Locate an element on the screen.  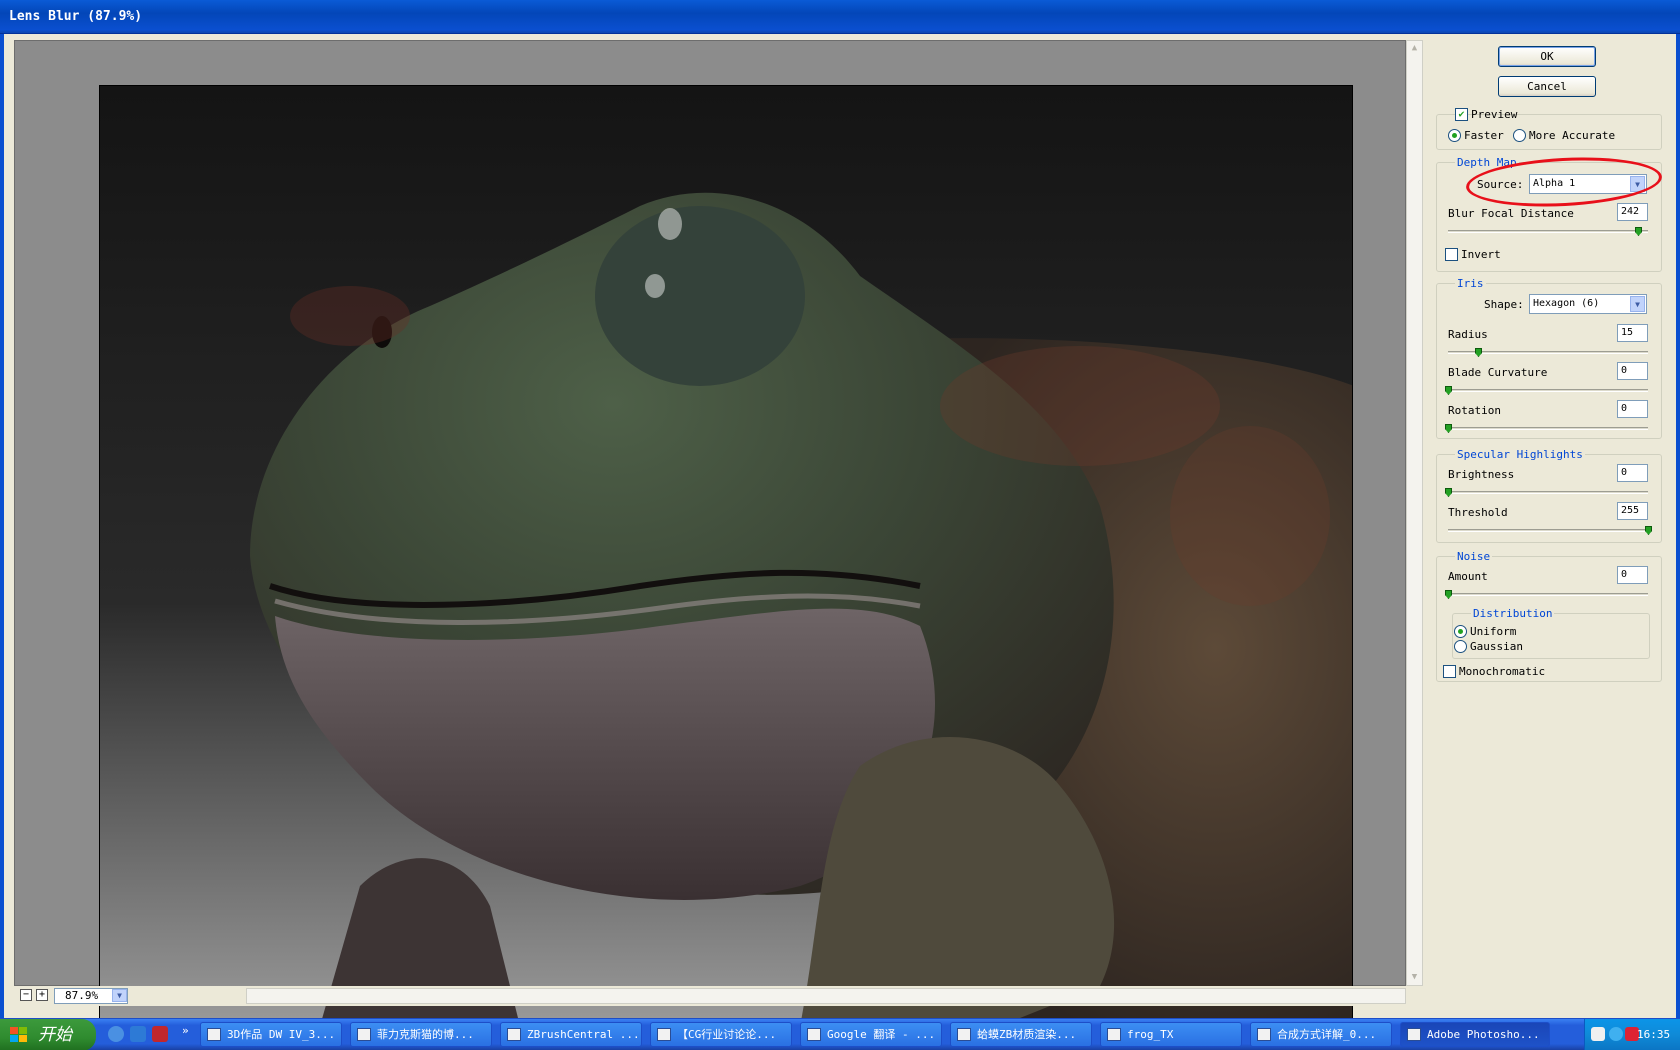
preview-vertical-scrollbar: ▲ ▼ is located at coordinates (1414, 513).